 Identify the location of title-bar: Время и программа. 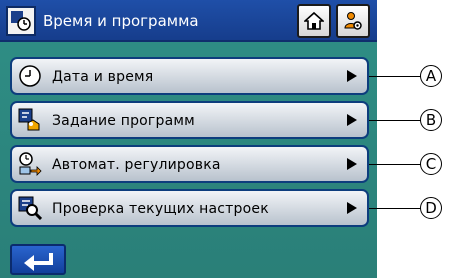
(188, 21).